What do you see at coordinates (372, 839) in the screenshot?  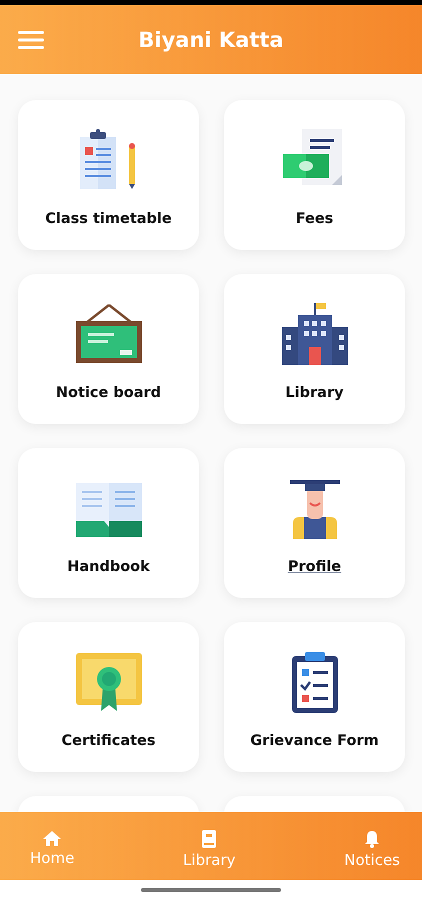 I see `bell-icon` at bounding box center [372, 839].